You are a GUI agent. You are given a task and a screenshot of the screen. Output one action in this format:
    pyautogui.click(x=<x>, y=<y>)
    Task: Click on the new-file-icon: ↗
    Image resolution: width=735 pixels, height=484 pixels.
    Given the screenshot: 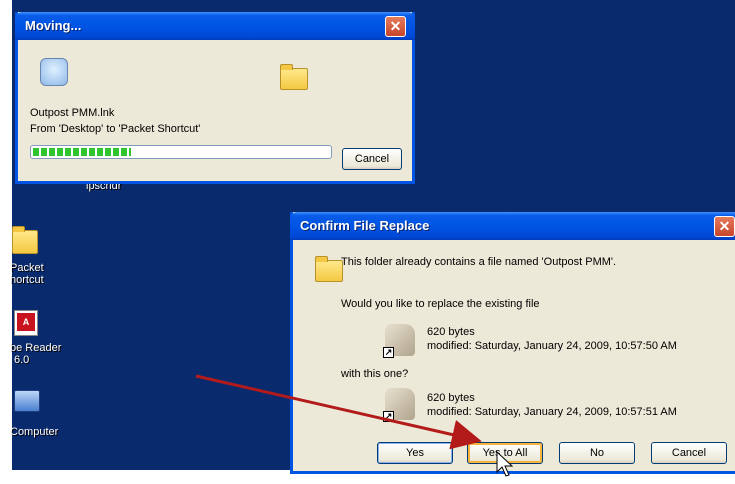 What is the action you would take?
    pyautogui.click(x=399, y=405)
    